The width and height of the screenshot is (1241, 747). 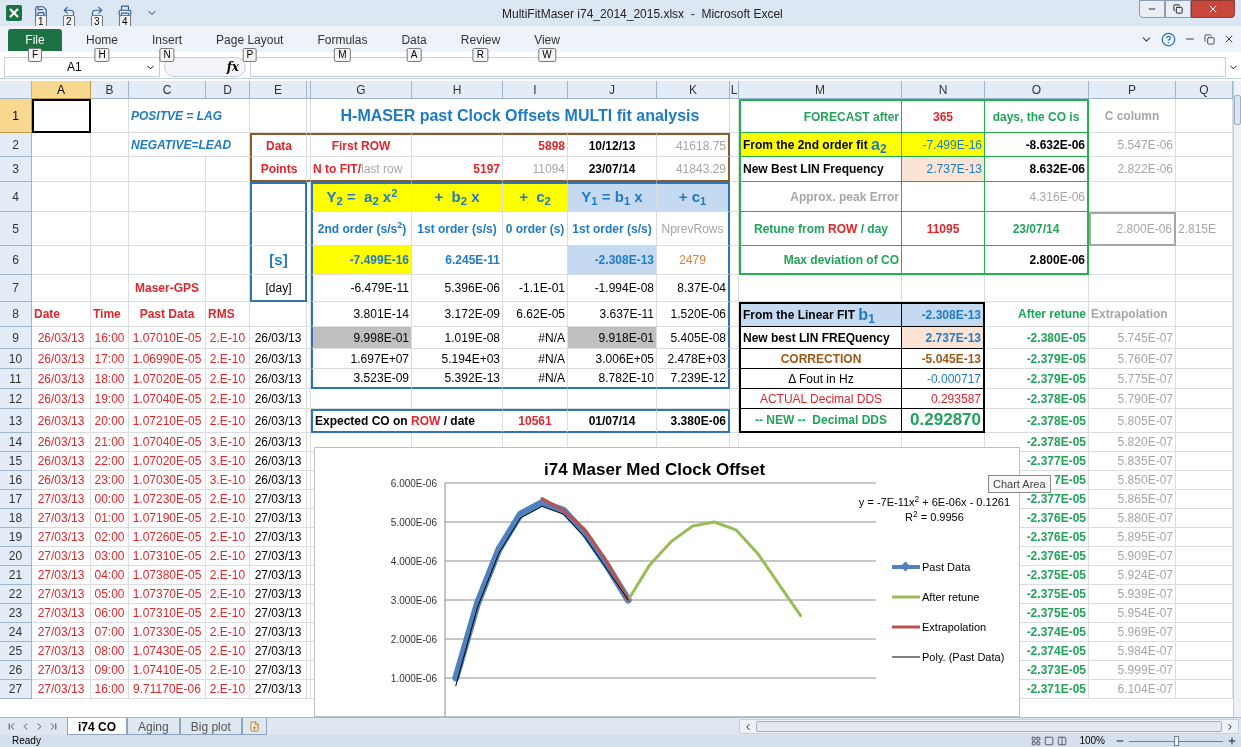 I want to click on ribbon-tab: View, so click(x=547, y=40).